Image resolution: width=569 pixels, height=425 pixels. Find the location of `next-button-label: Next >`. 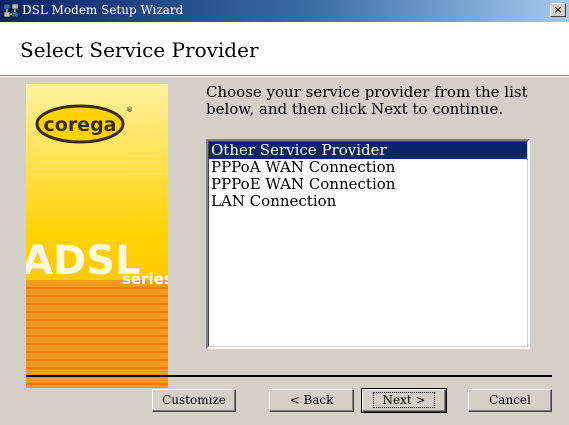

next-button-label: Next > is located at coordinates (404, 400).